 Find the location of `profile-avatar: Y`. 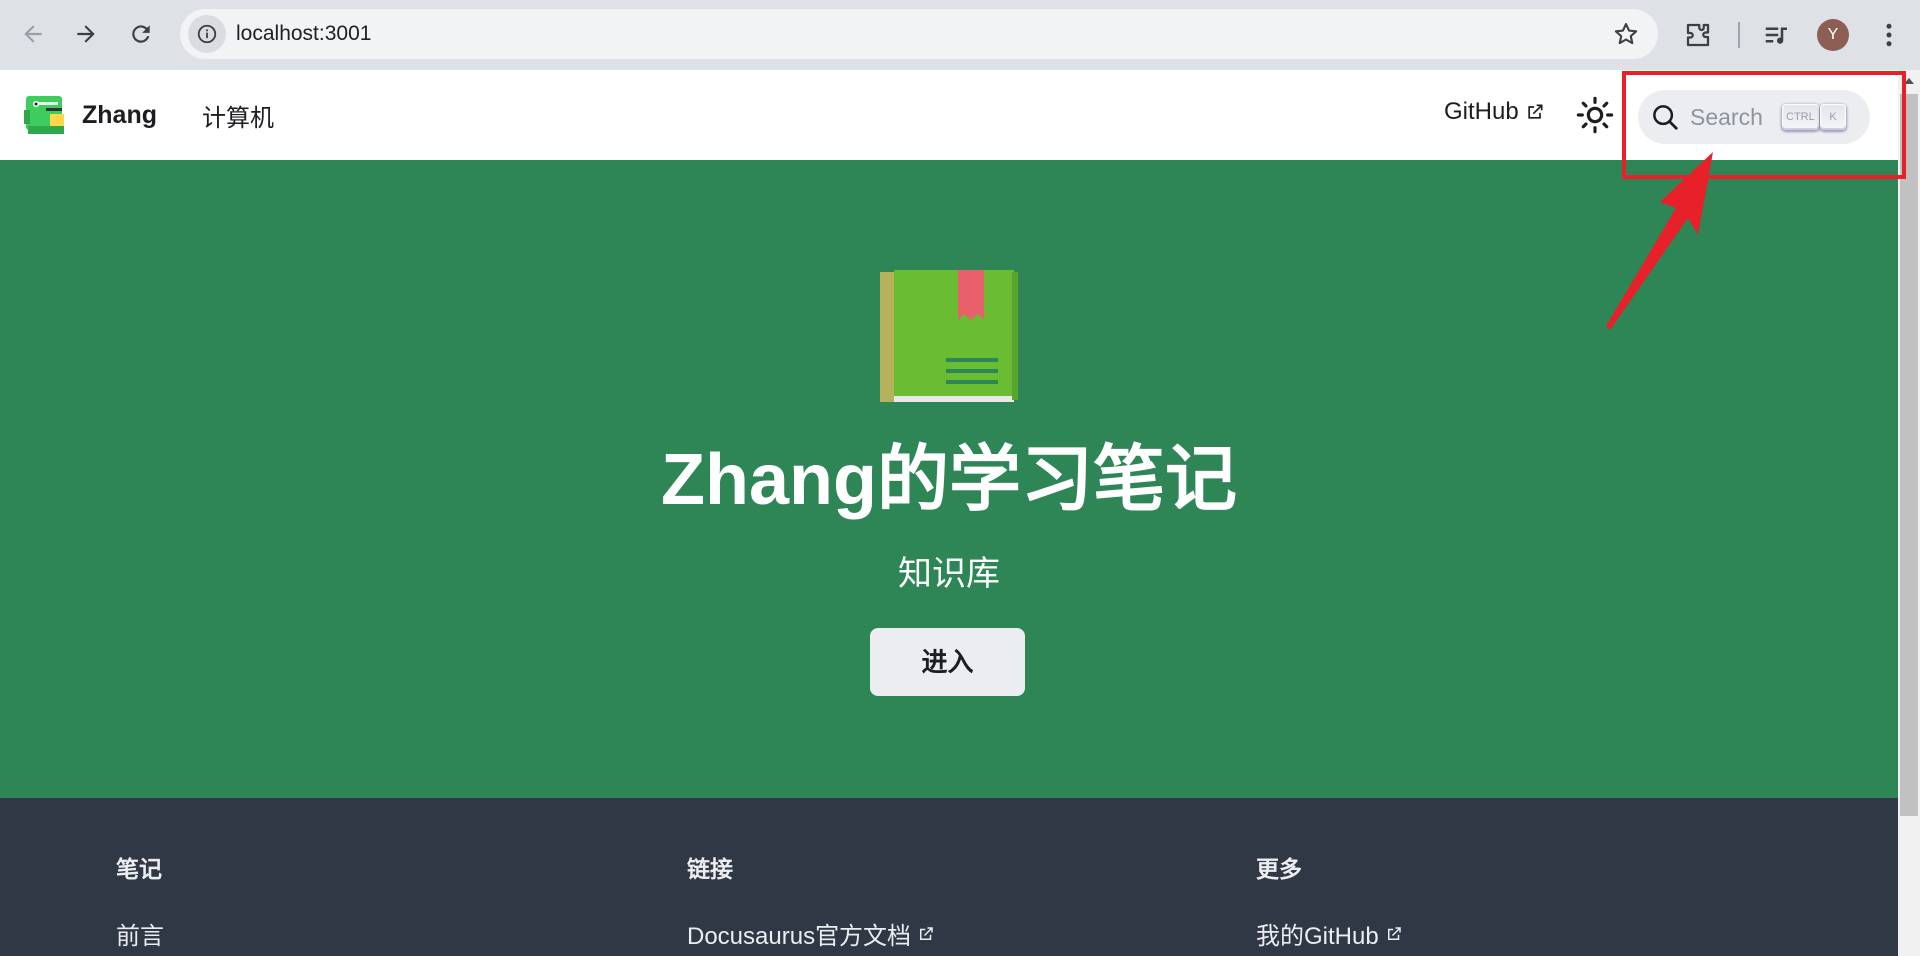

profile-avatar: Y is located at coordinates (1833, 35).